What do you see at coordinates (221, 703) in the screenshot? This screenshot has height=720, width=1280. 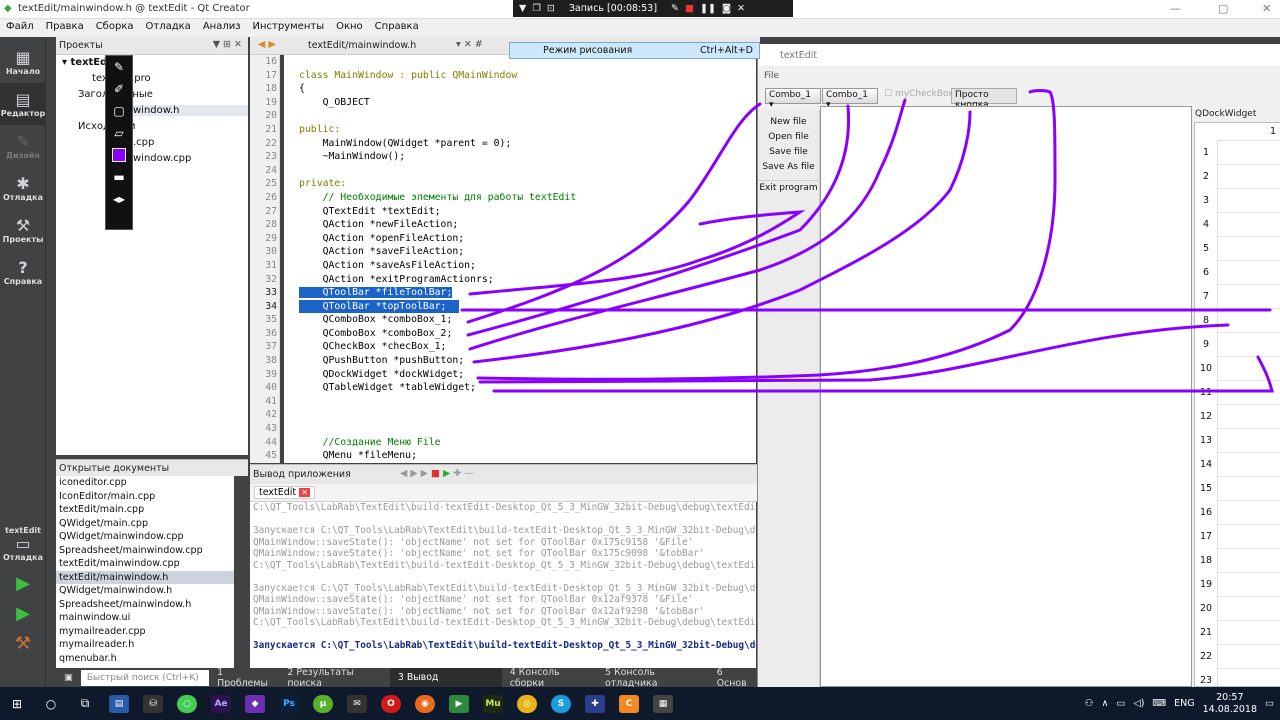 I see `after-effects-icon: Ae` at bounding box center [221, 703].